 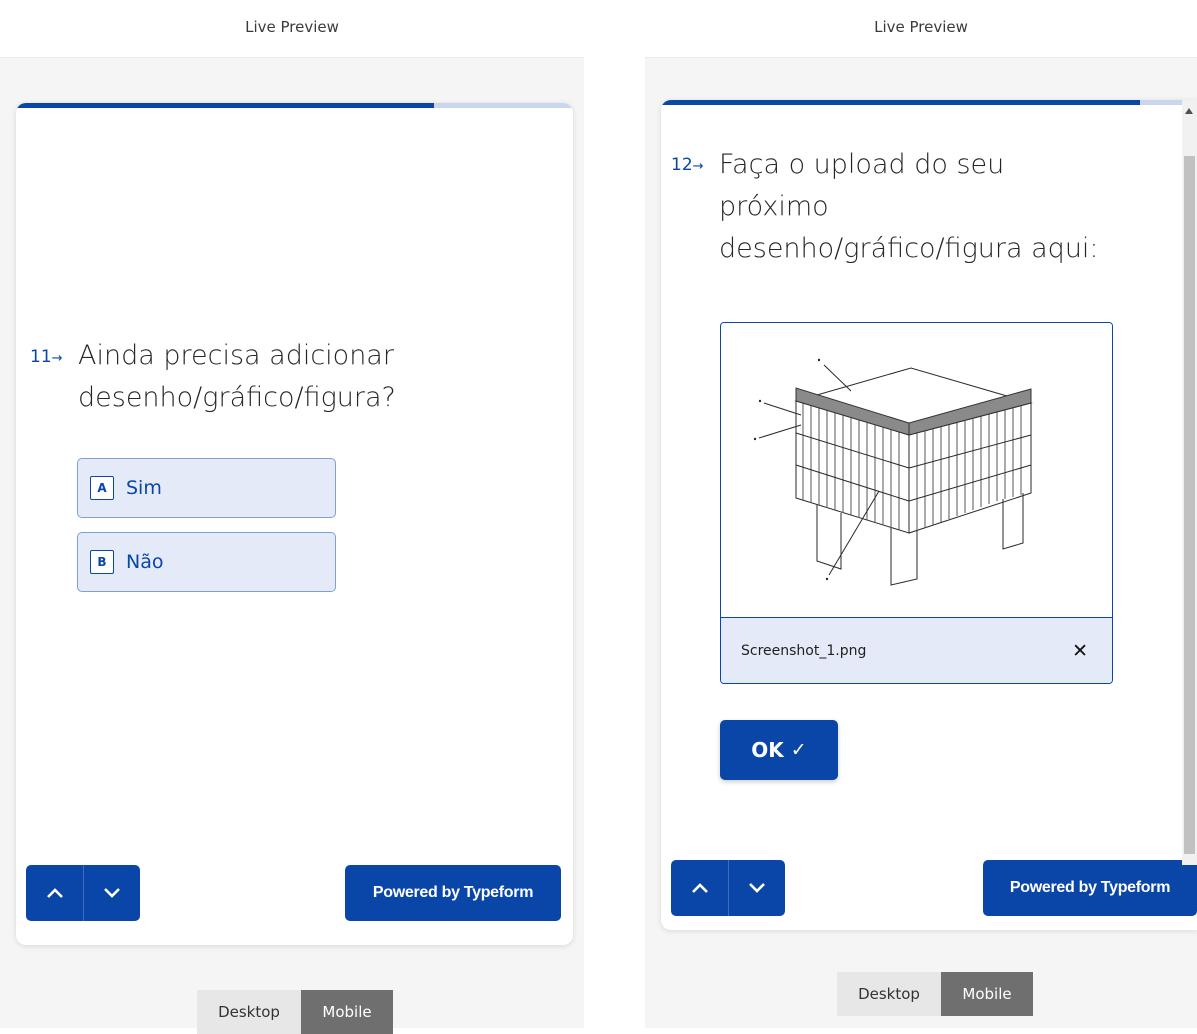 I want to click on choice-label: Não, so click(x=145, y=562).